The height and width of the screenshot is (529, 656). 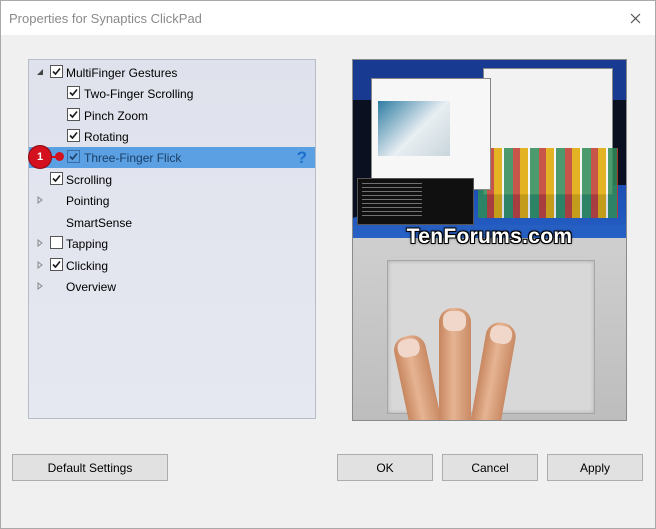 I want to click on step-marker-dot, so click(x=59, y=156).